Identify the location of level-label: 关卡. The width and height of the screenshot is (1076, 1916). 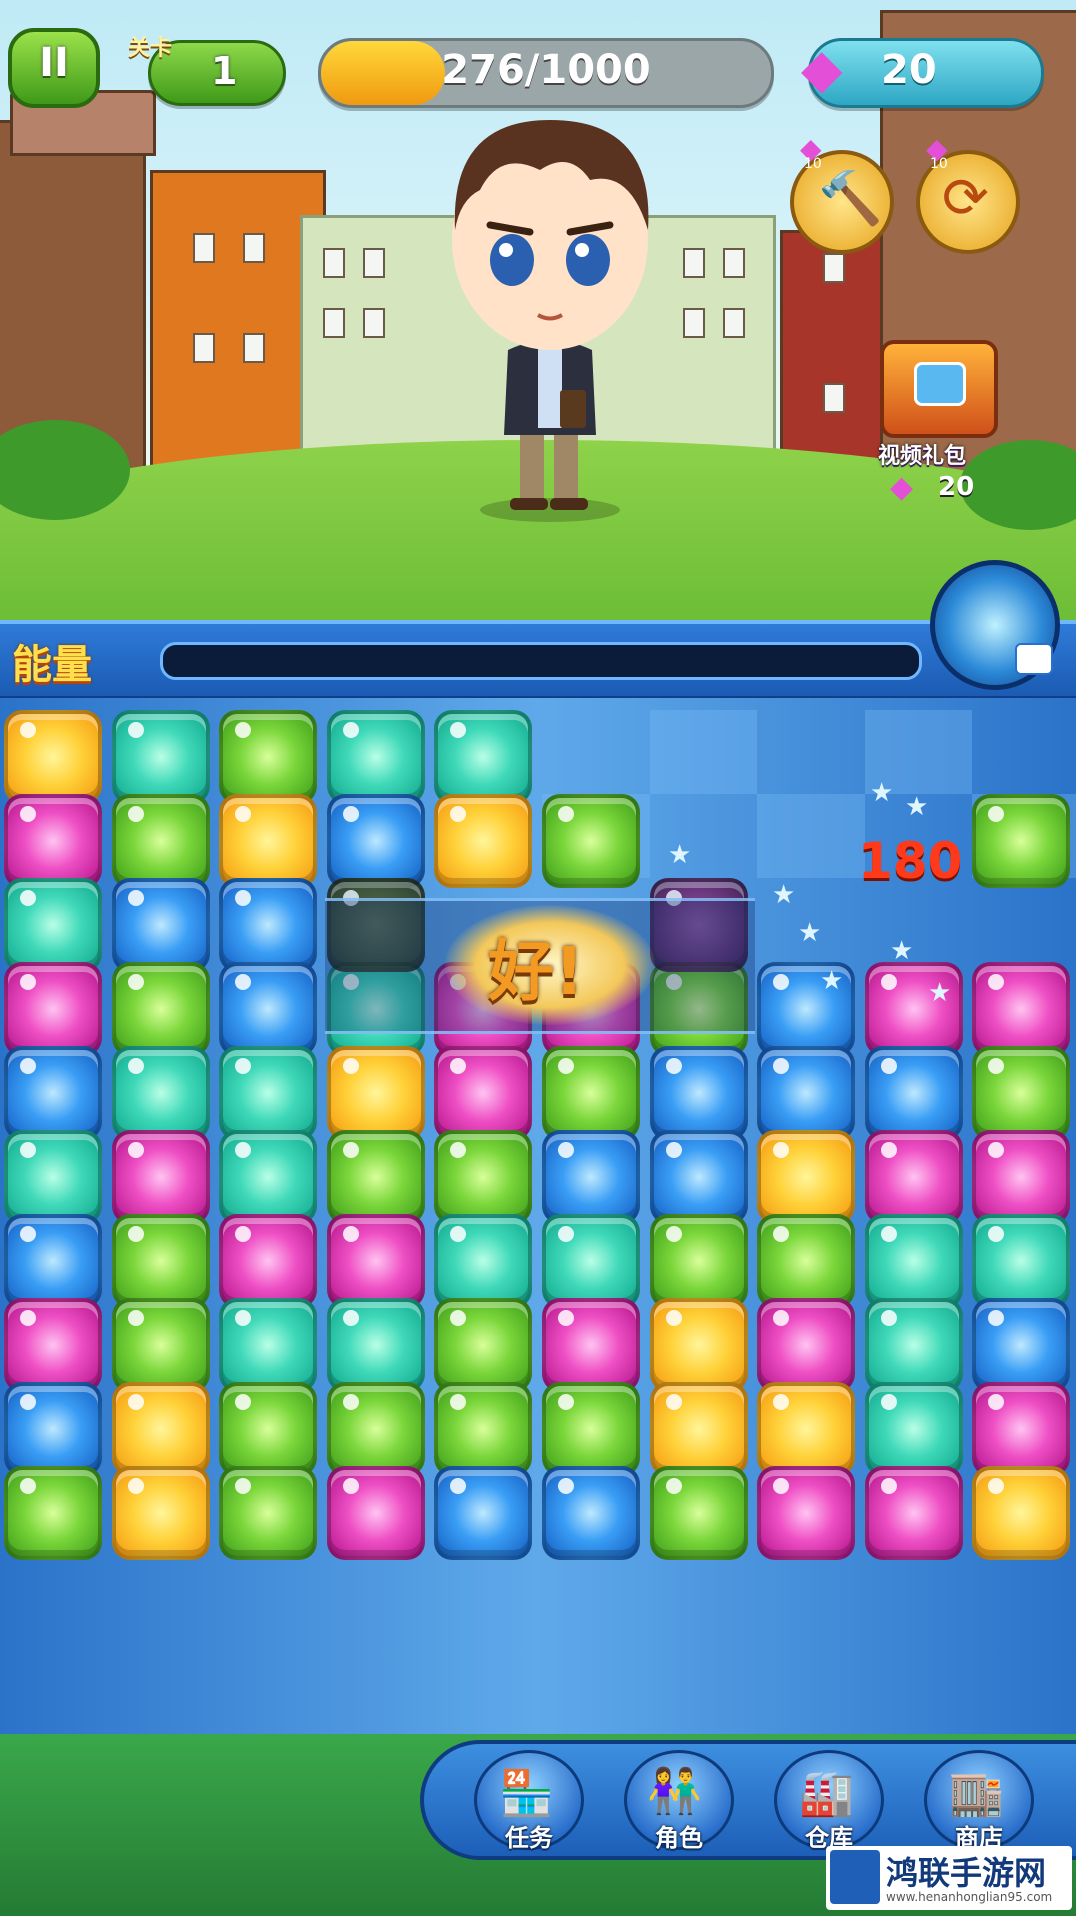
(150, 48).